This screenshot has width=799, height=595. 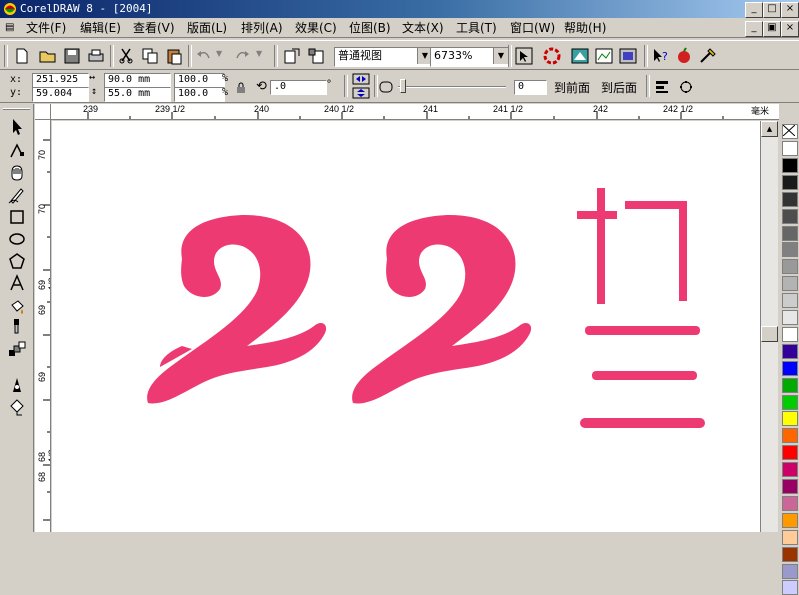 I want to click on print-icon, so click(x=96, y=56).